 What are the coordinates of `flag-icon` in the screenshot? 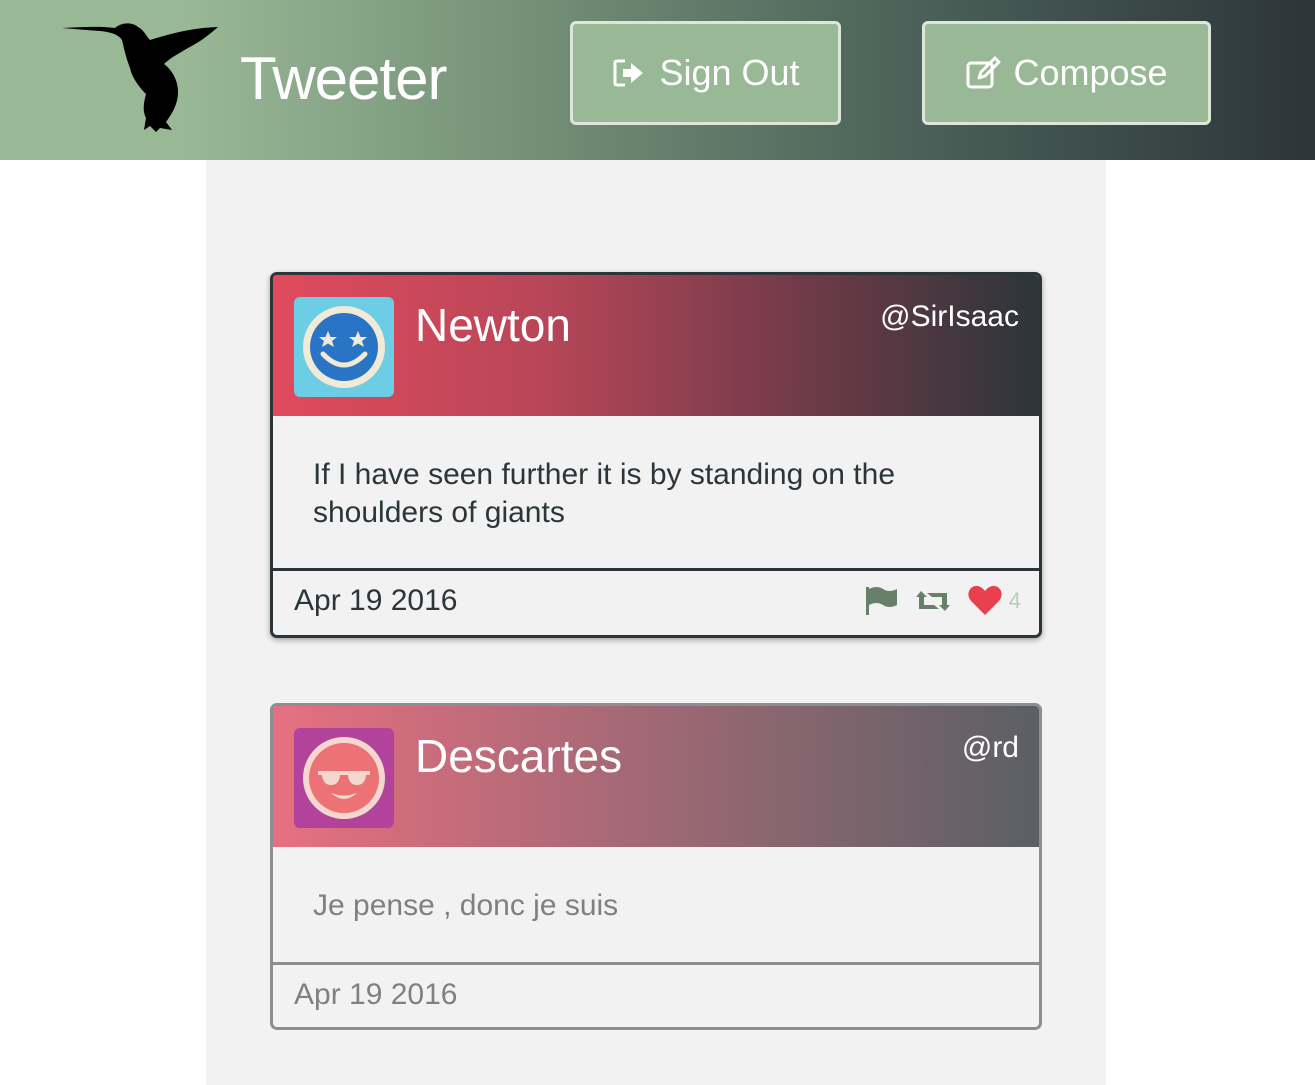 It's located at (881, 601).